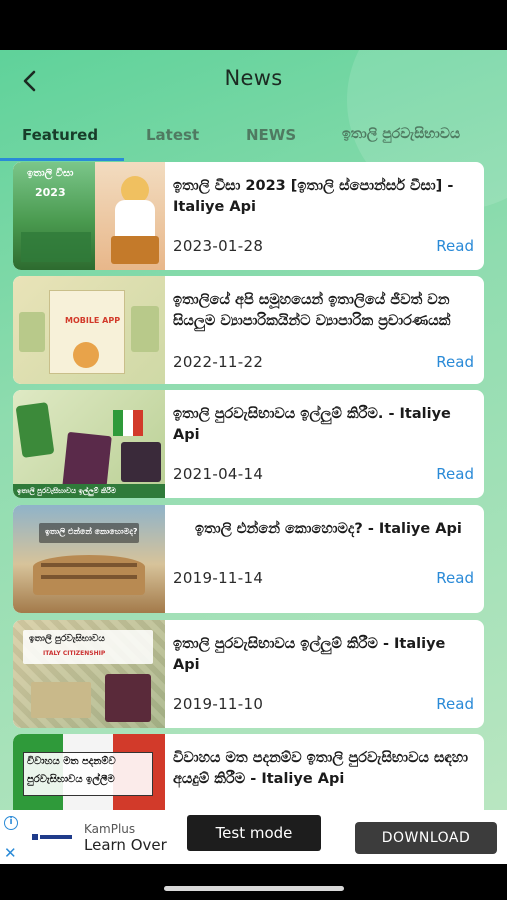 This screenshot has width=507, height=900. I want to click on article-date: 2022-11-22, so click(218, 362).